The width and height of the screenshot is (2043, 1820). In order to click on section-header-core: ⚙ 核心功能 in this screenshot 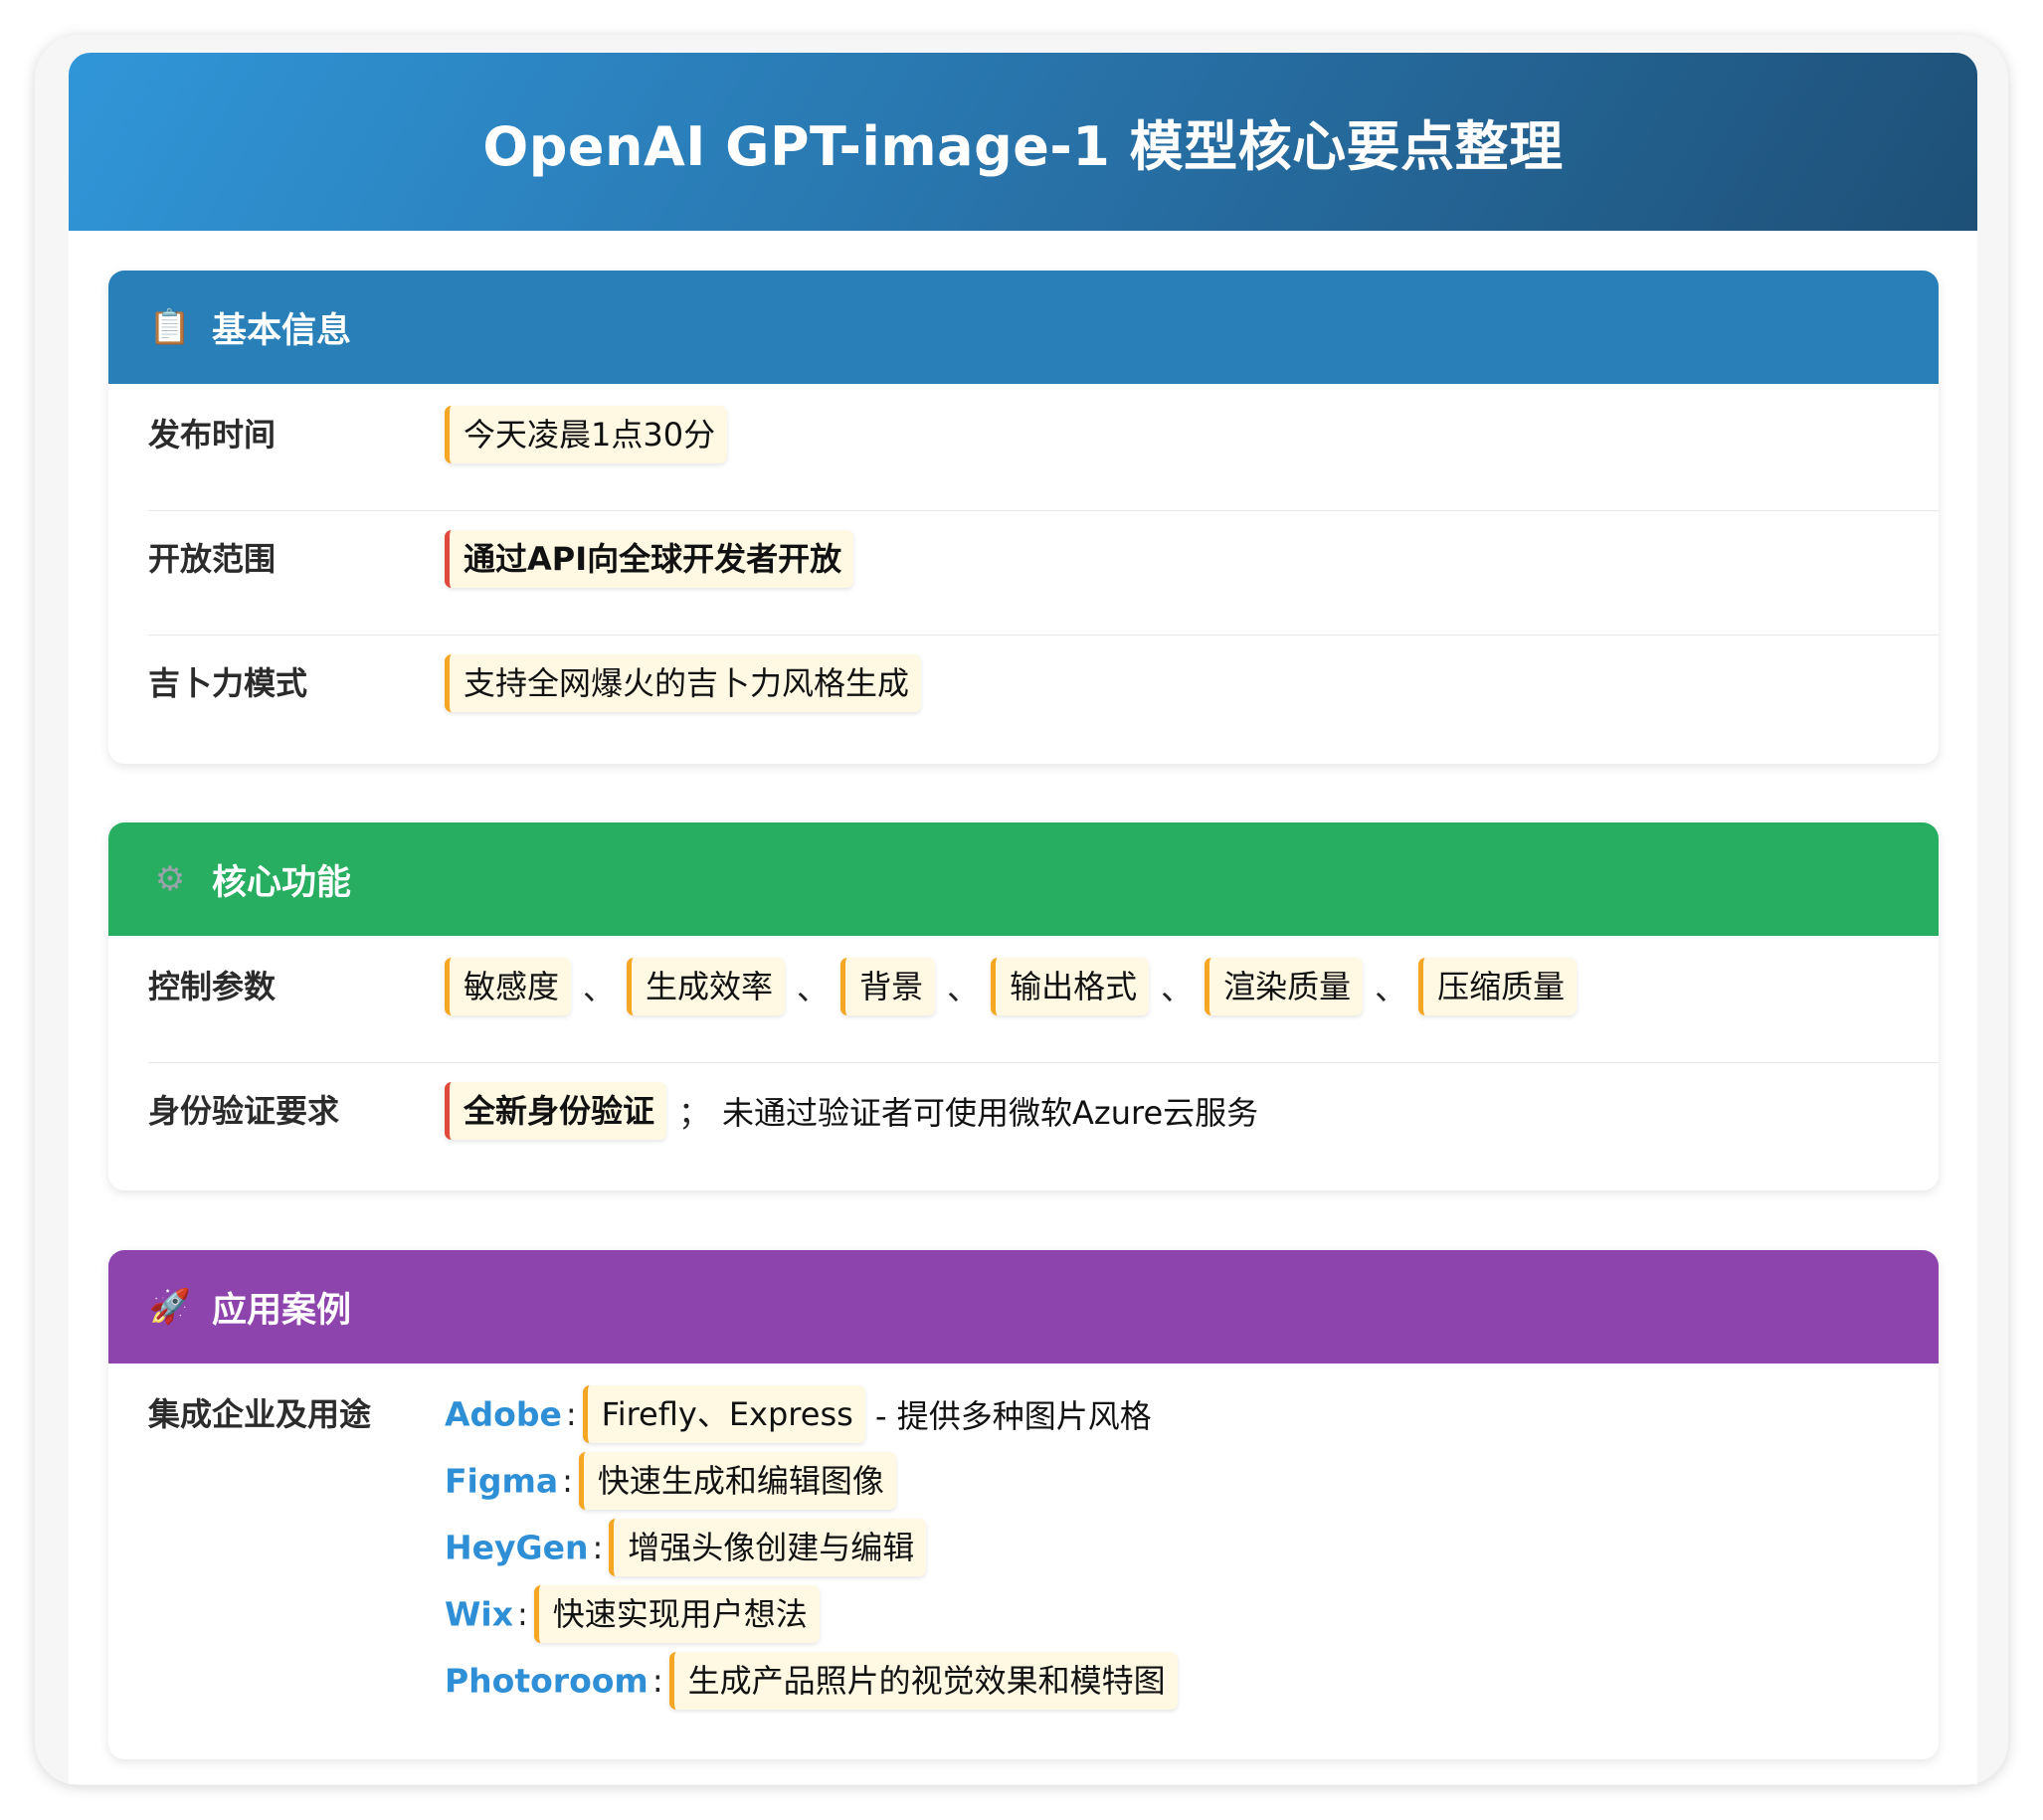, I will do `click(1023, 879)`.